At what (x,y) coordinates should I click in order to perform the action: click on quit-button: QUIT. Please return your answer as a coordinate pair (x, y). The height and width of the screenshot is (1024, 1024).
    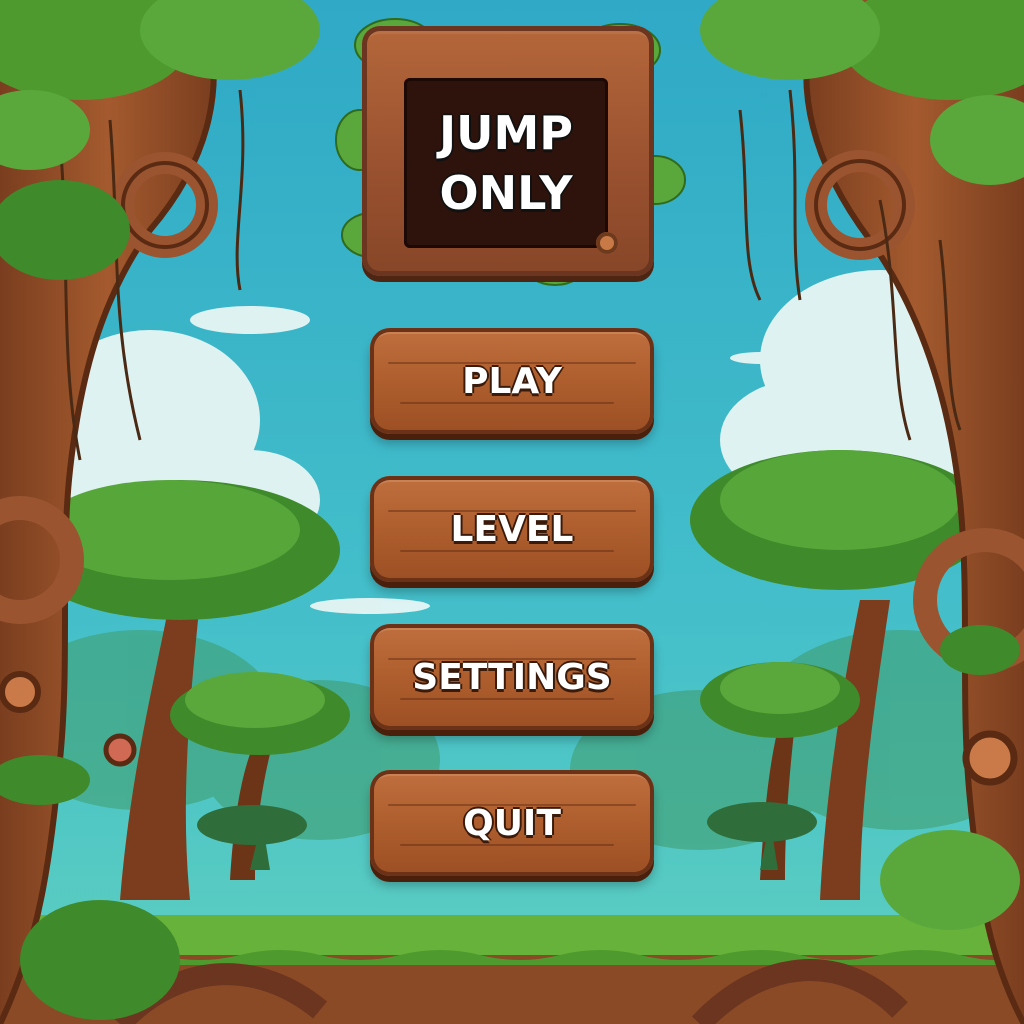
    Looking at the image, I should click on (512, 823).